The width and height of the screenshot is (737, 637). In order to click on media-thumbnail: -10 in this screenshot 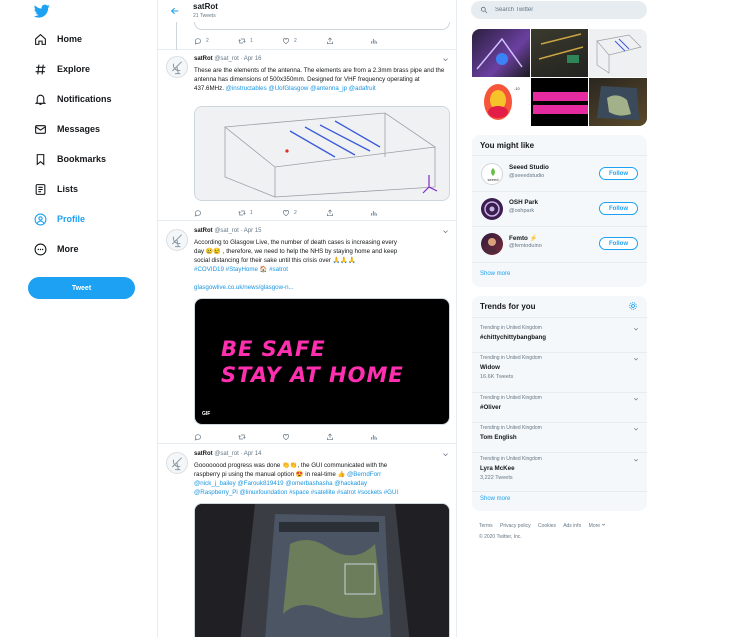, I will do `click(501, 102)`.